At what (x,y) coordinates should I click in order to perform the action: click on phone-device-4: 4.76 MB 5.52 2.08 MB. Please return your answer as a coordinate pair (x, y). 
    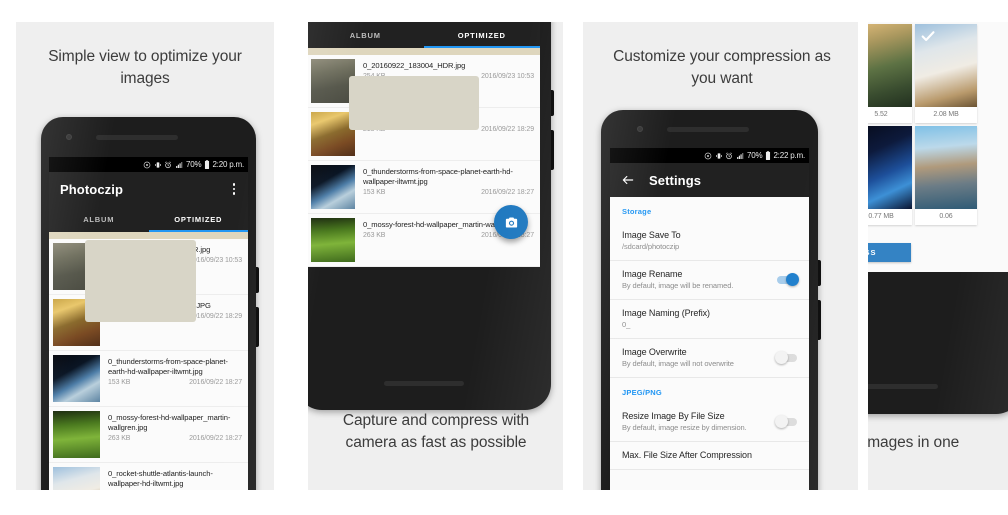
    Looking at the image, I should click on (938, 218).